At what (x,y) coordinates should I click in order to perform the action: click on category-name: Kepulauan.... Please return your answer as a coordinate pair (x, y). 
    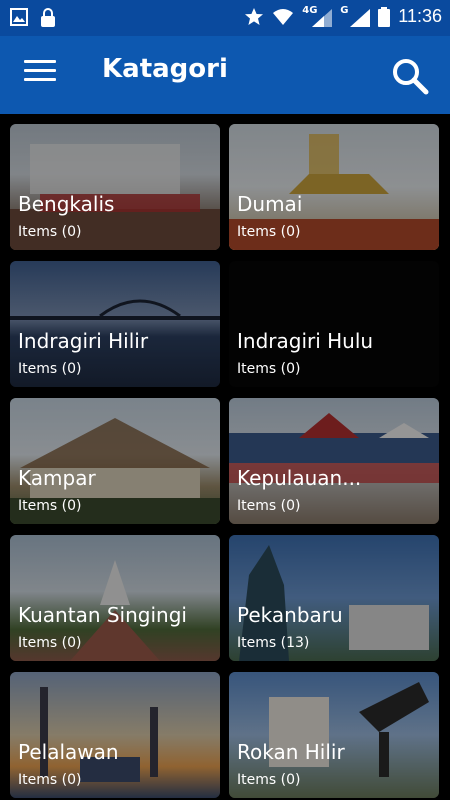
    Looking at the image, I should click on (299, 478).